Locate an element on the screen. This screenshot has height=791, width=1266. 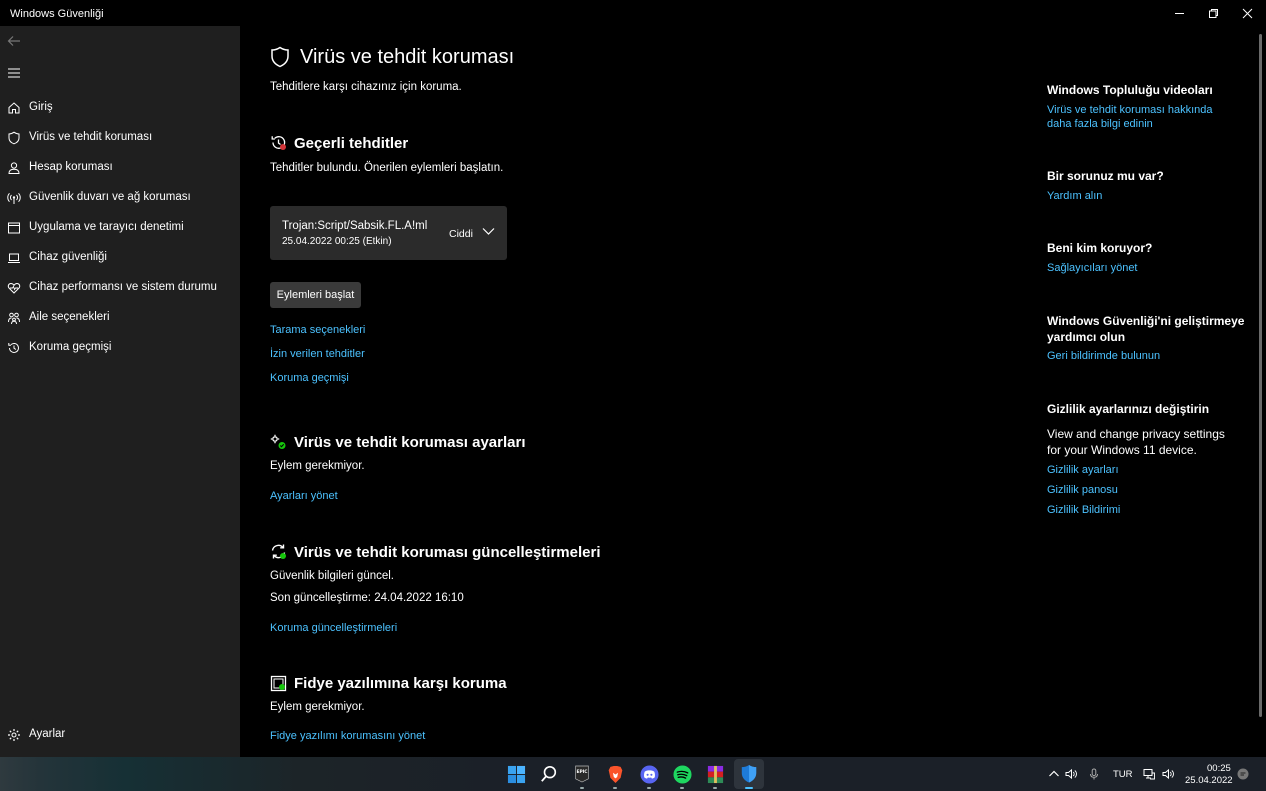
antenna-icon is located at coordinates (14, 198).